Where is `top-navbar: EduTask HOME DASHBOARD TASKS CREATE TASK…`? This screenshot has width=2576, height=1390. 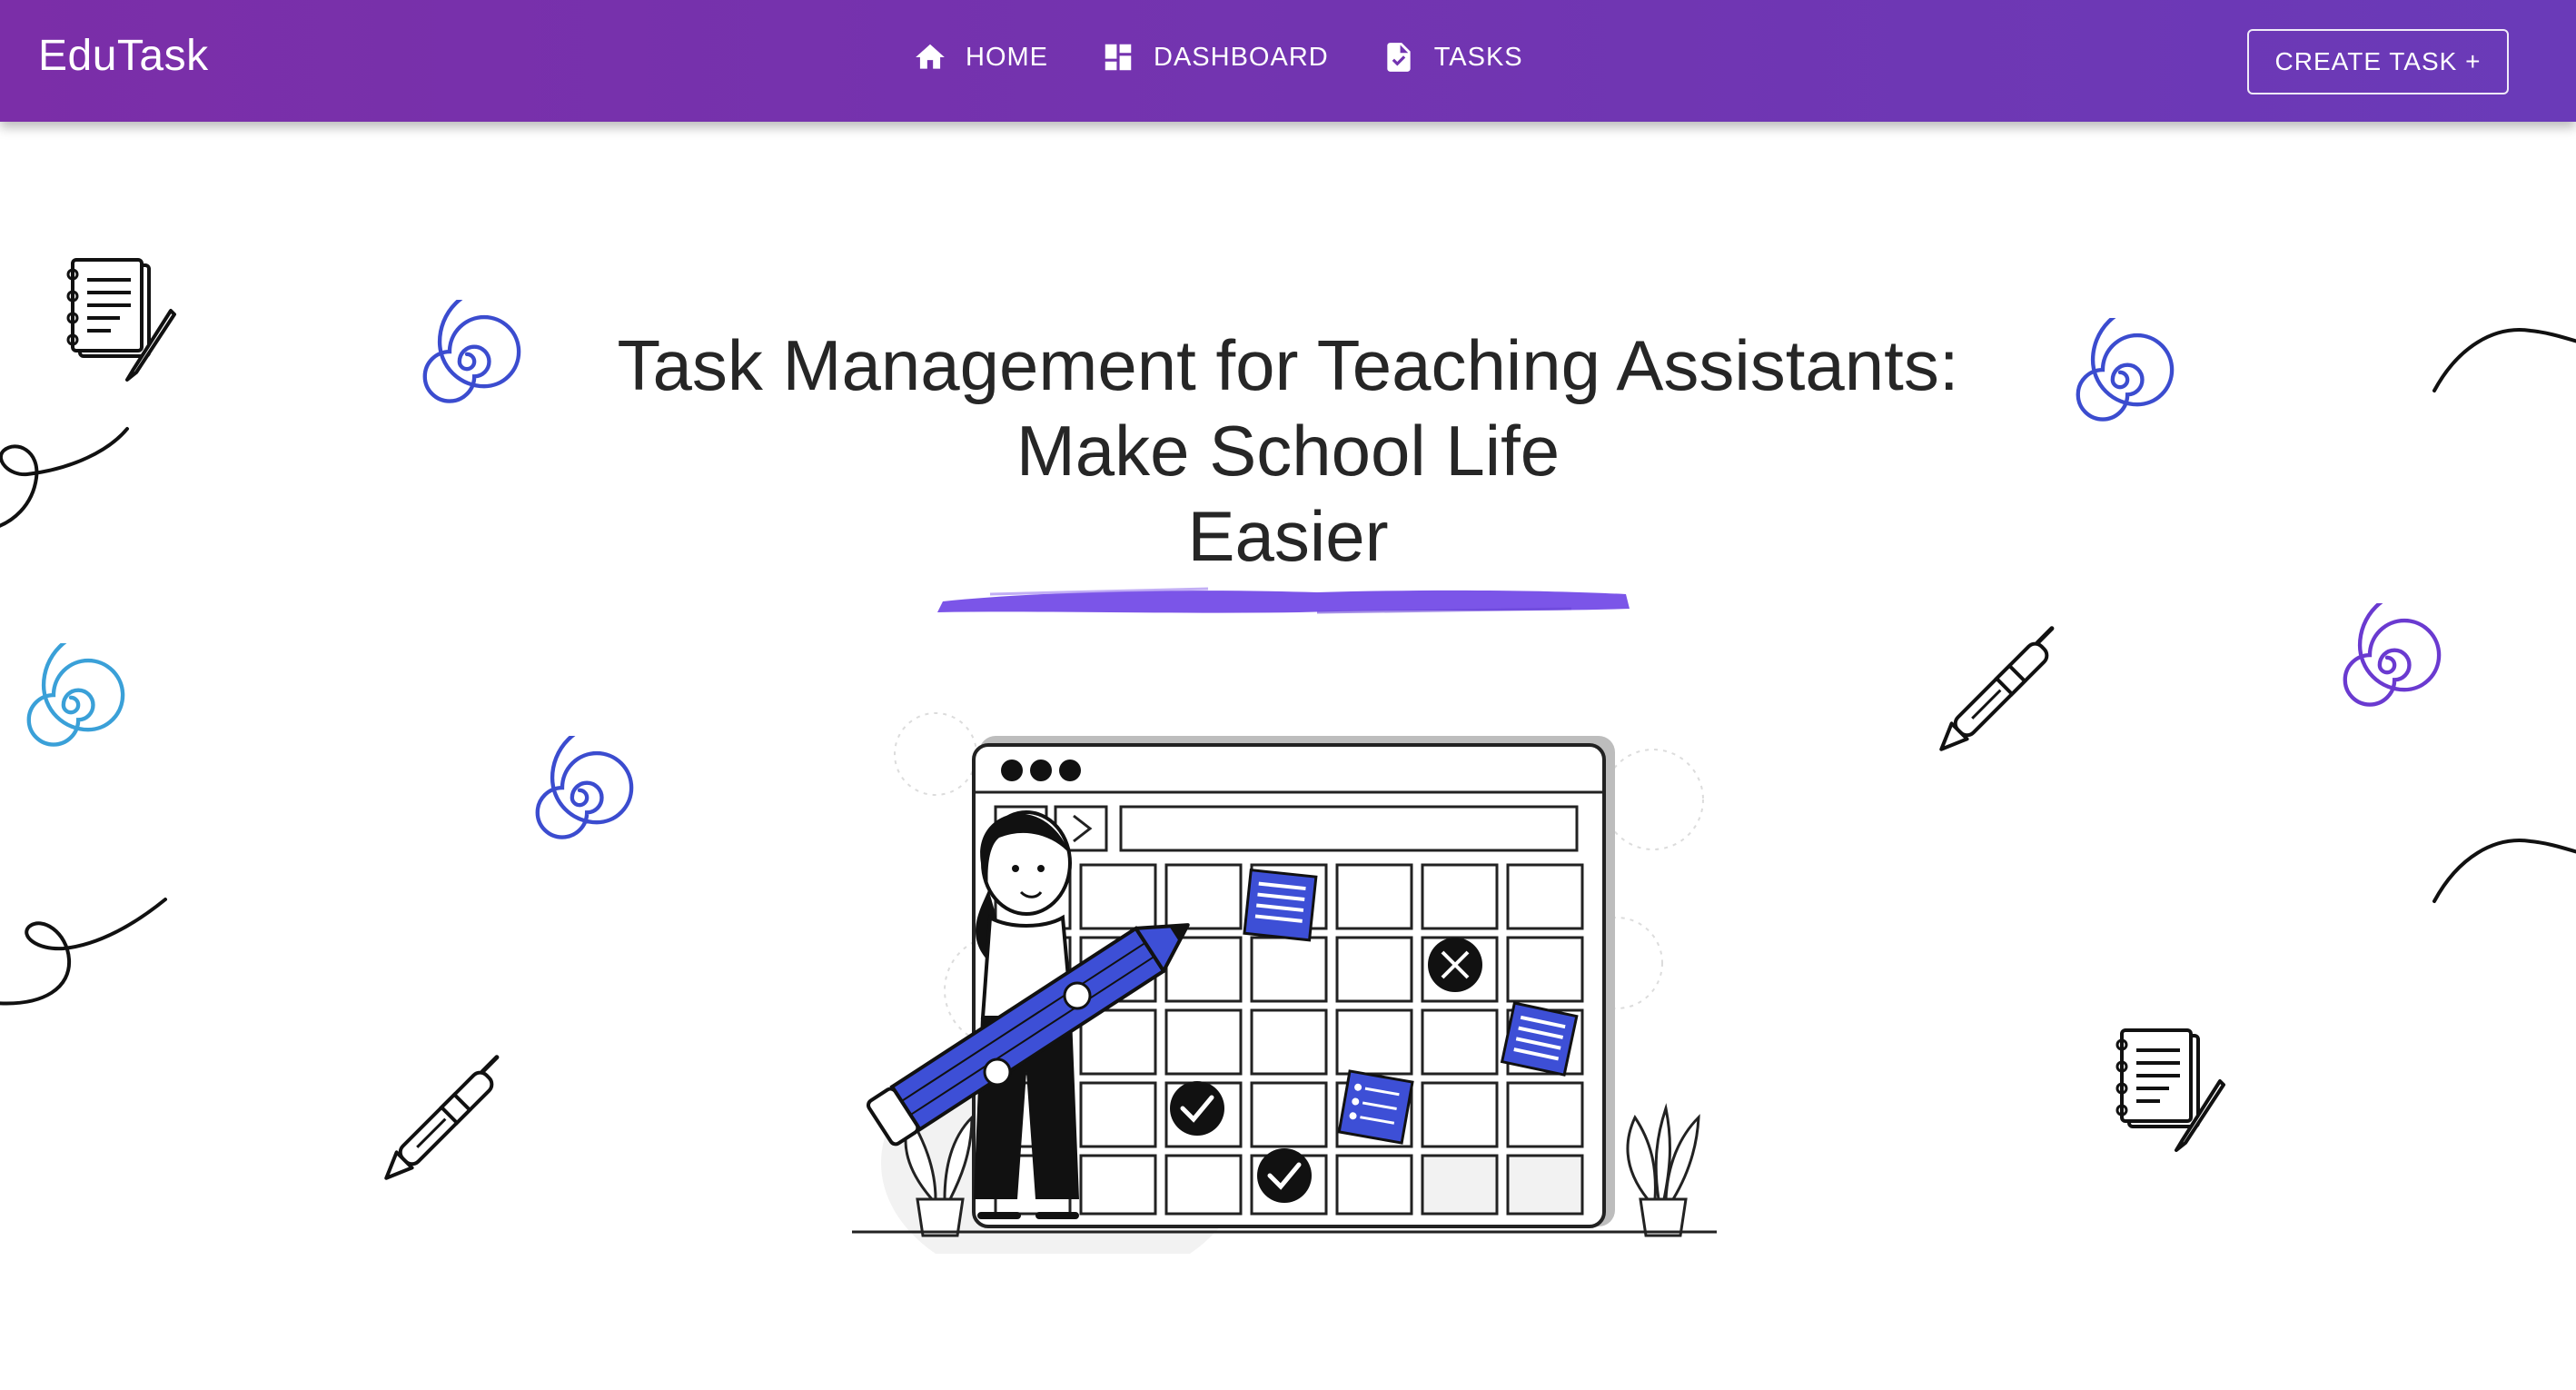 top-navbar: EduTask HOME DASHBOARD TASKS CREATE TASK… is located at coordinates (1288, 61).